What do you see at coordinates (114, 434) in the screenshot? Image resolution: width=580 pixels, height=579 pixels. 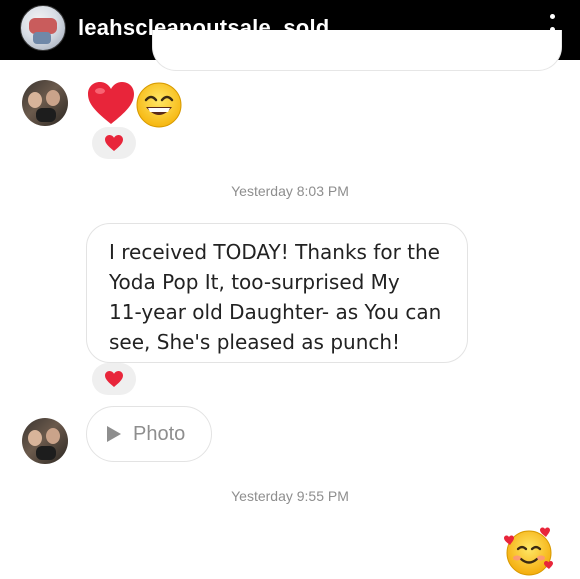 I see `play-icon` at bounding box center [114, 434].